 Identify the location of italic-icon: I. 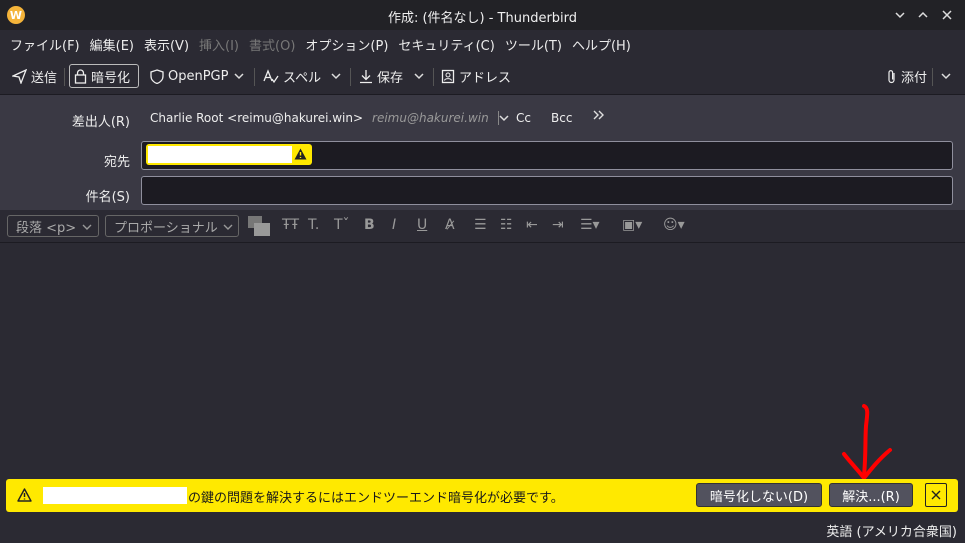
(394, 225).